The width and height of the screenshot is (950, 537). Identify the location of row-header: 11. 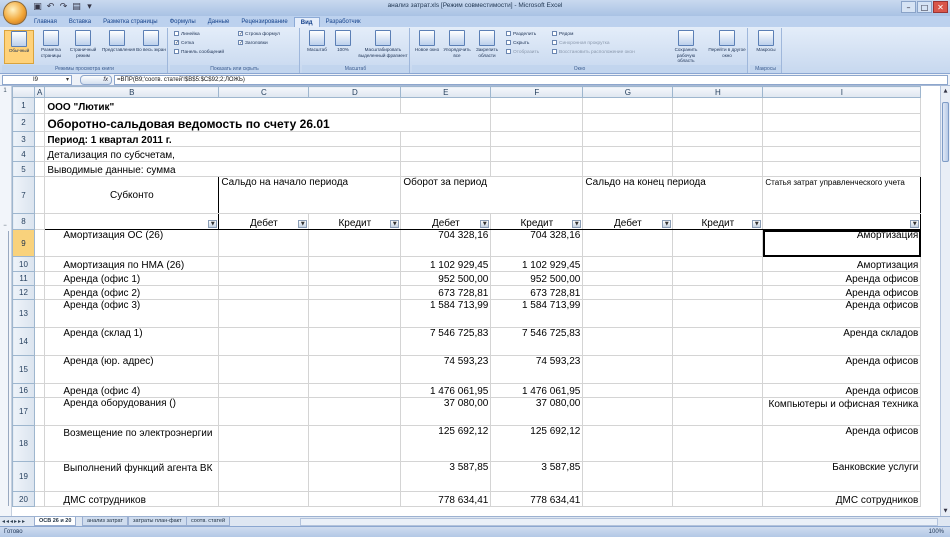
(23, 278).